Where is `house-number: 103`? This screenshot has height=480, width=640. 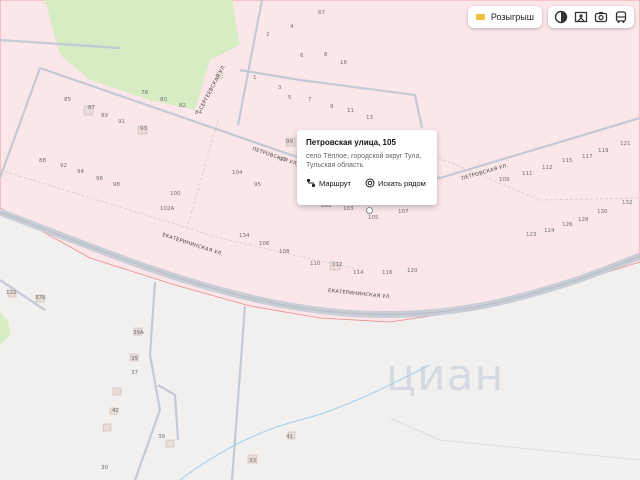
house-number: 103 is located at coordinates (348, 209).